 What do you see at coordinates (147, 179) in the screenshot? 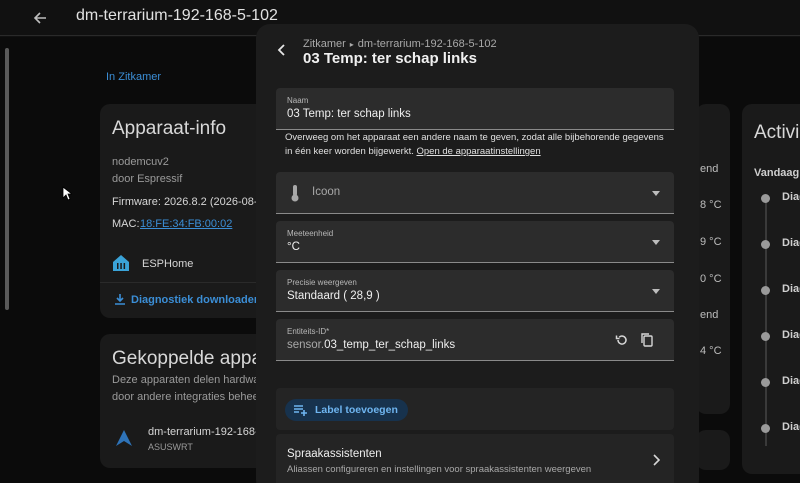
I see `device-manufacturer: door Espressif` at bounding box center [147, 179].